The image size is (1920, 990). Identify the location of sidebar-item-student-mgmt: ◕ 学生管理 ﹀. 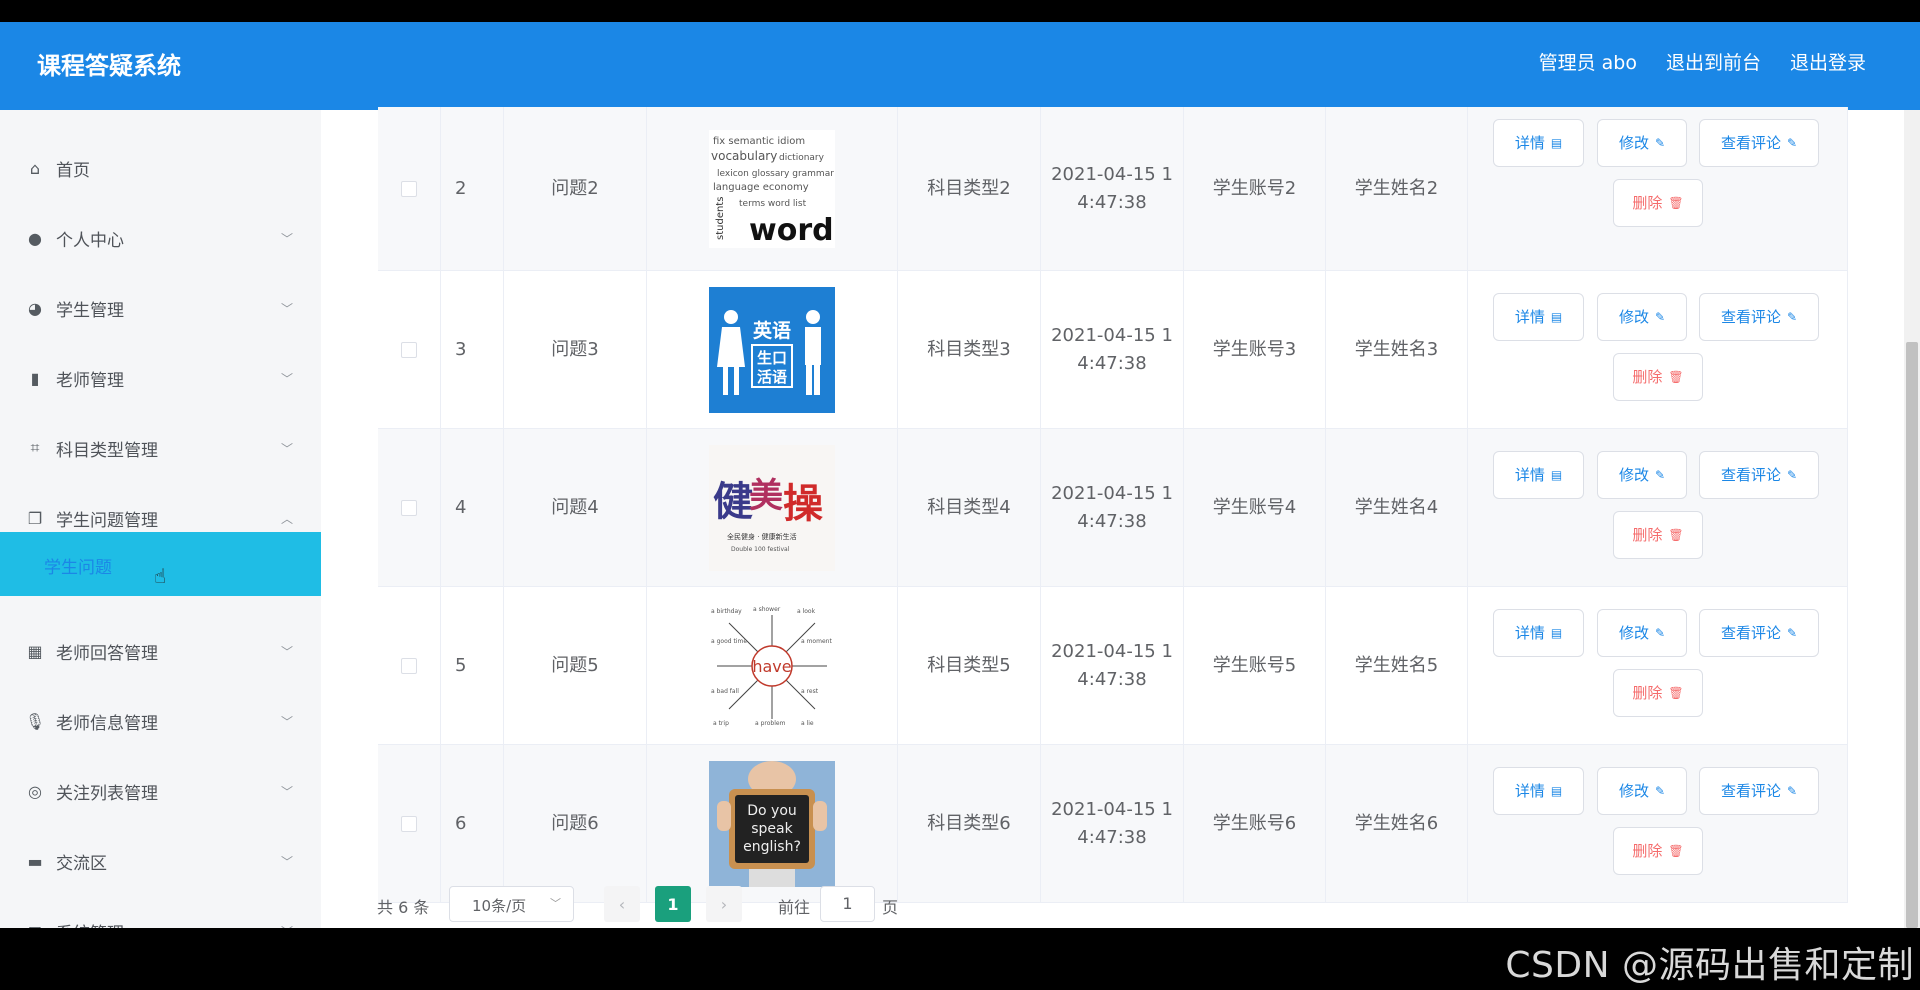
(160, 308).